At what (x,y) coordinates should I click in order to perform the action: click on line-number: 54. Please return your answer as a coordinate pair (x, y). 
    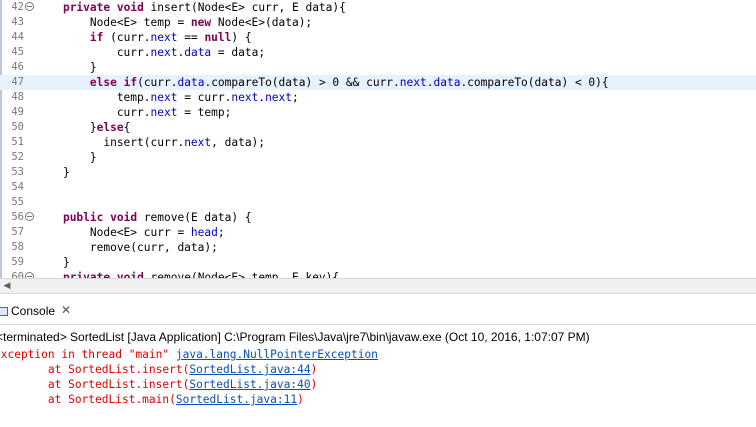
    Looking at the image, I should click on (17, 187).